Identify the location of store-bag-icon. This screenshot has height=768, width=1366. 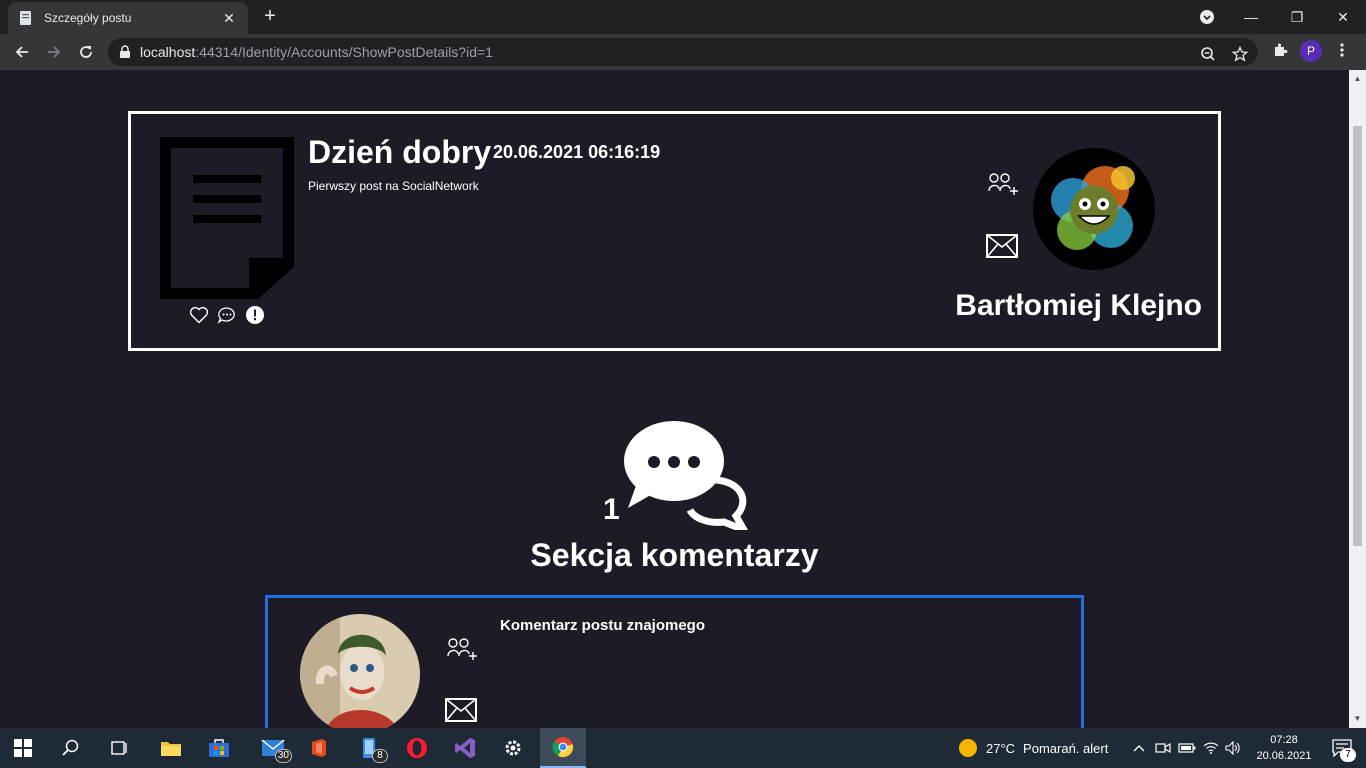
(219, 748).